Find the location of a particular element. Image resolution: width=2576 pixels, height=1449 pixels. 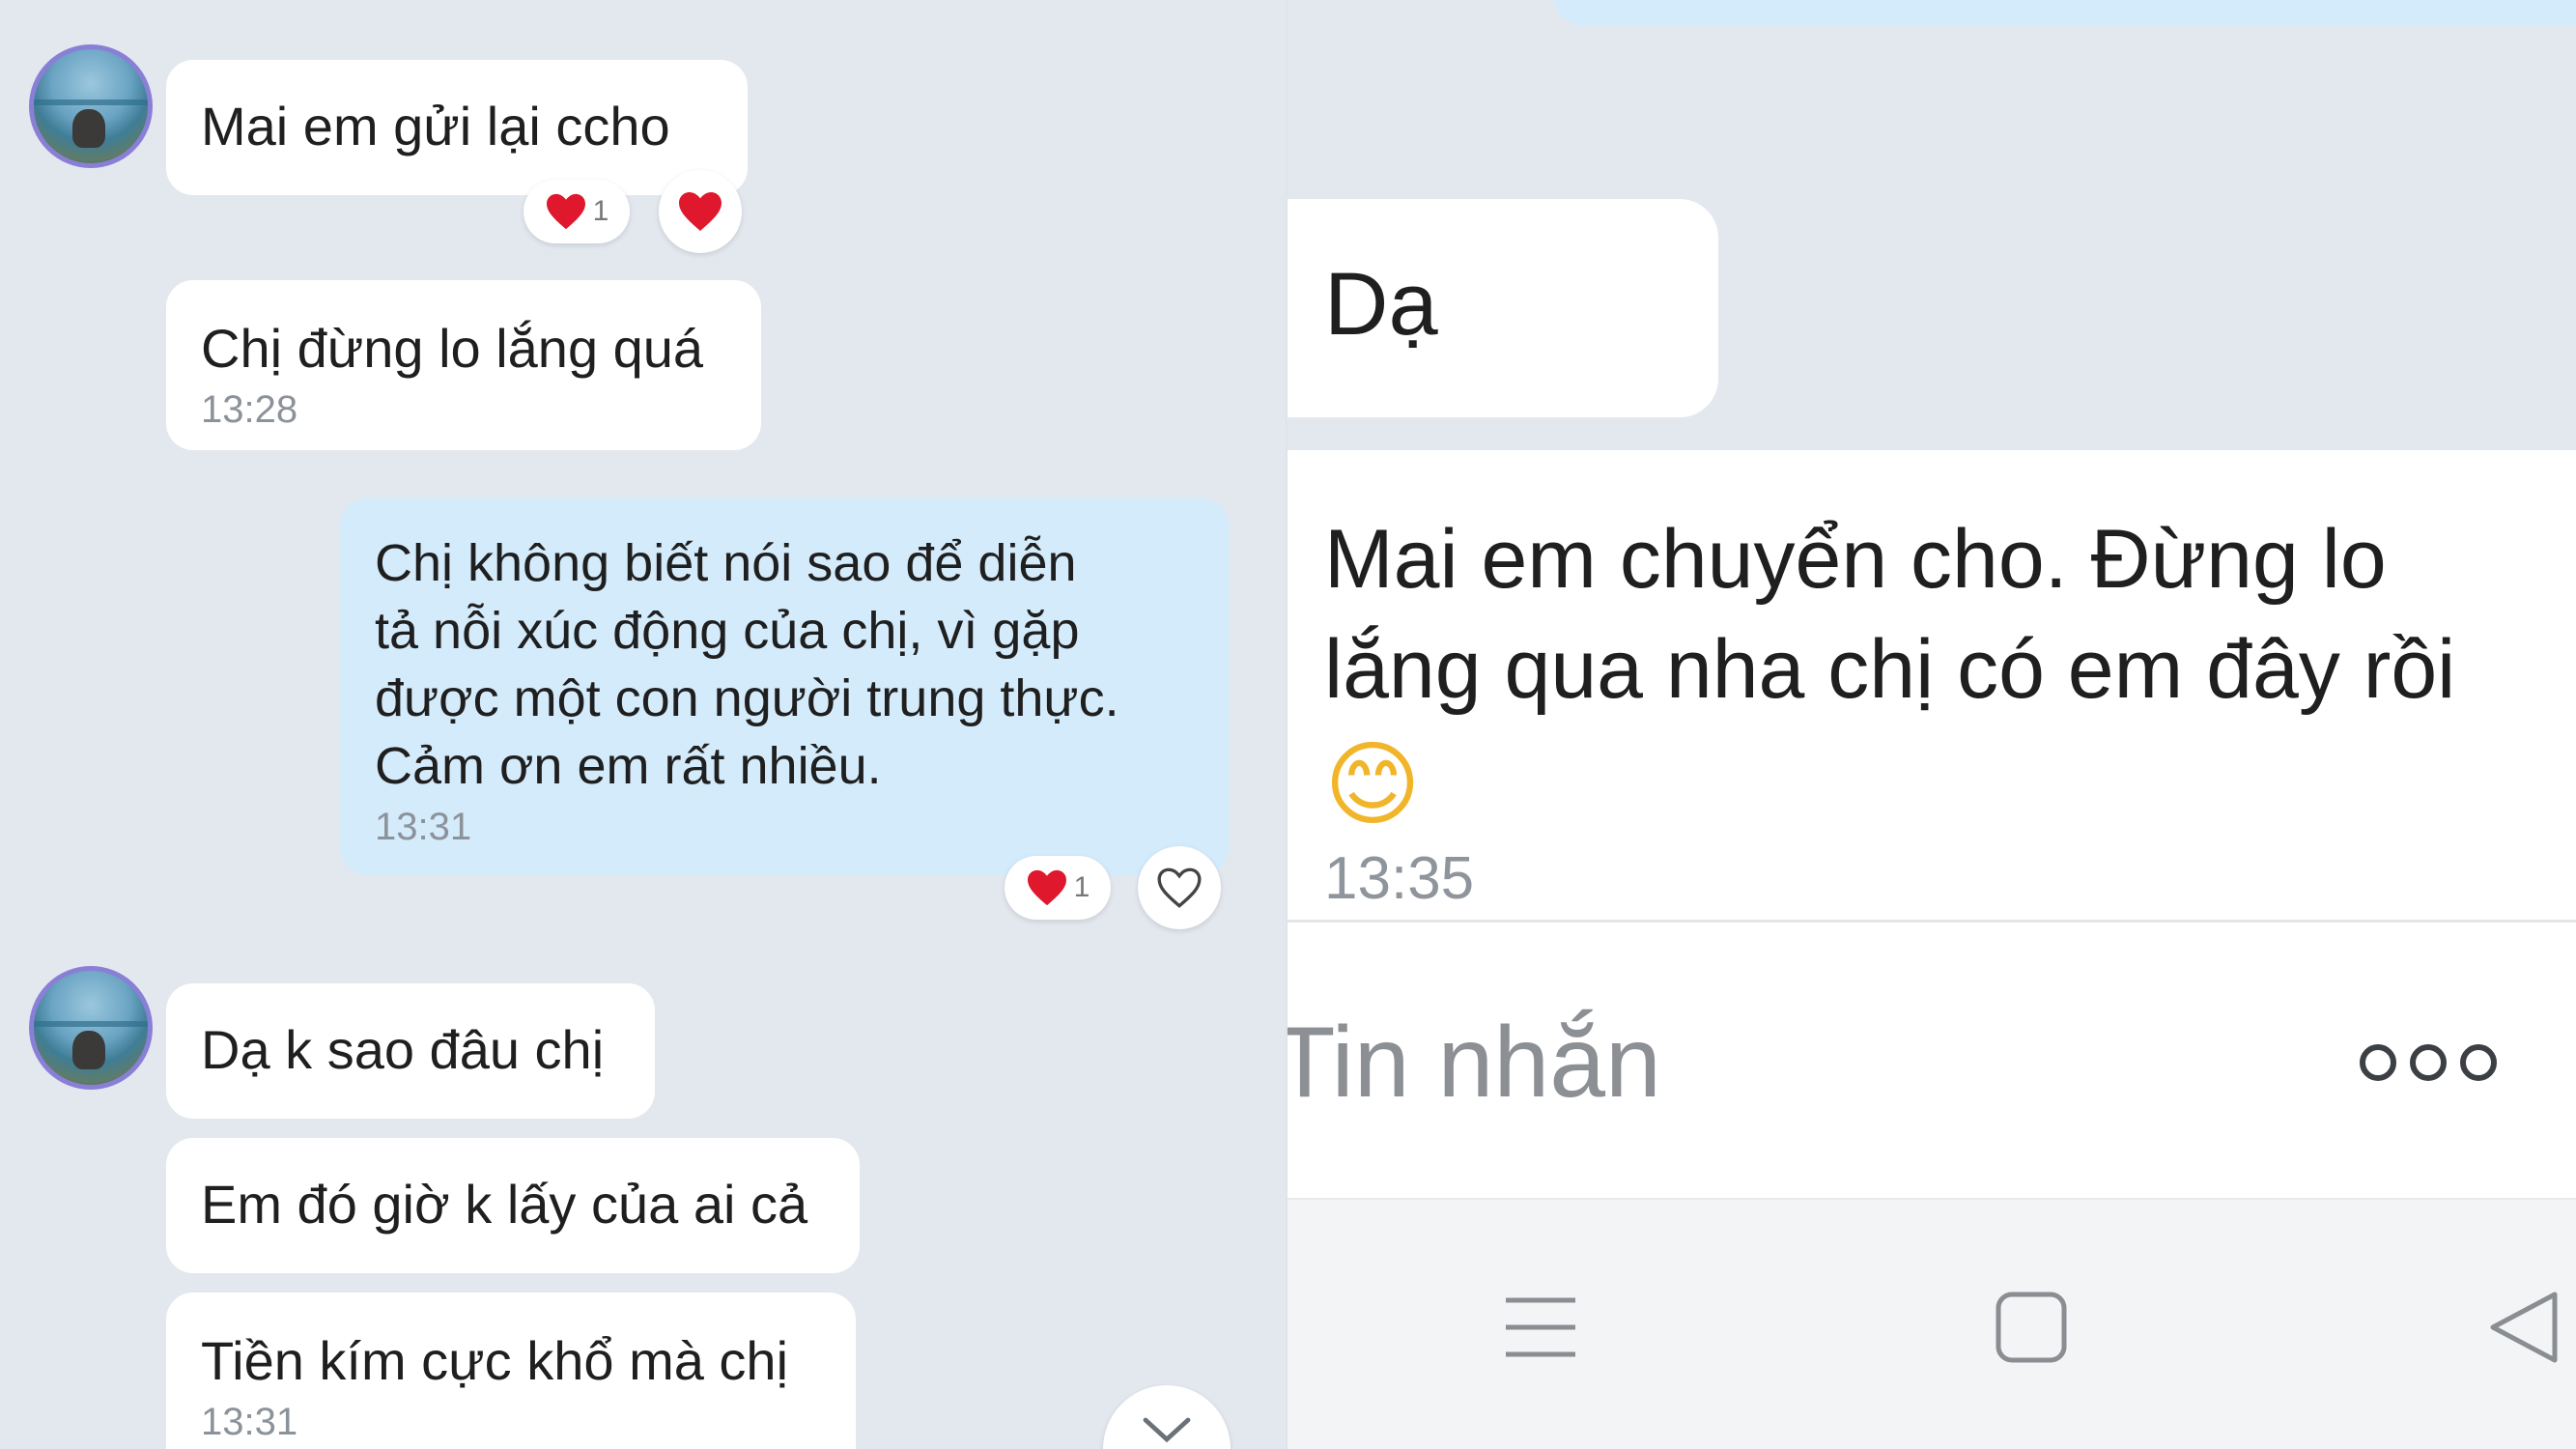

chevron-down-icon is located at coordinates (1167, 1430).